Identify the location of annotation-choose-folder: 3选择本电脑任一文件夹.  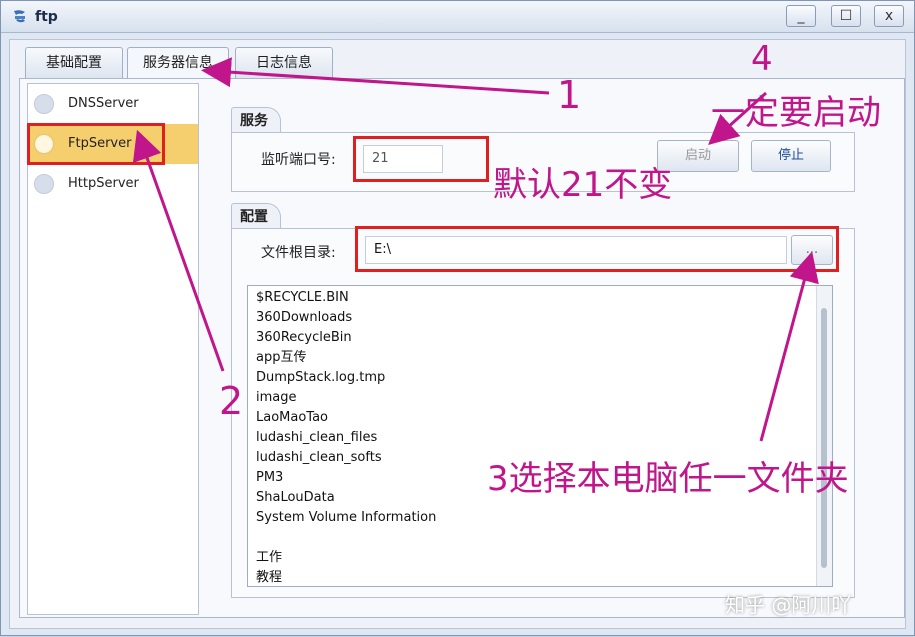
(668, 479).